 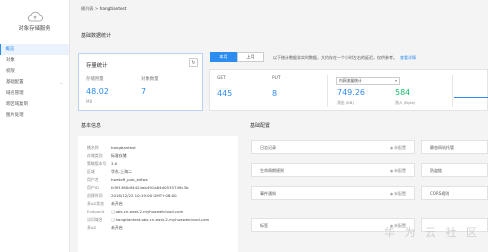 What do you see at coordinates (96, 211) in the screenshot?
I see `info-label: Endpoint` at bounding box center [96, 211].